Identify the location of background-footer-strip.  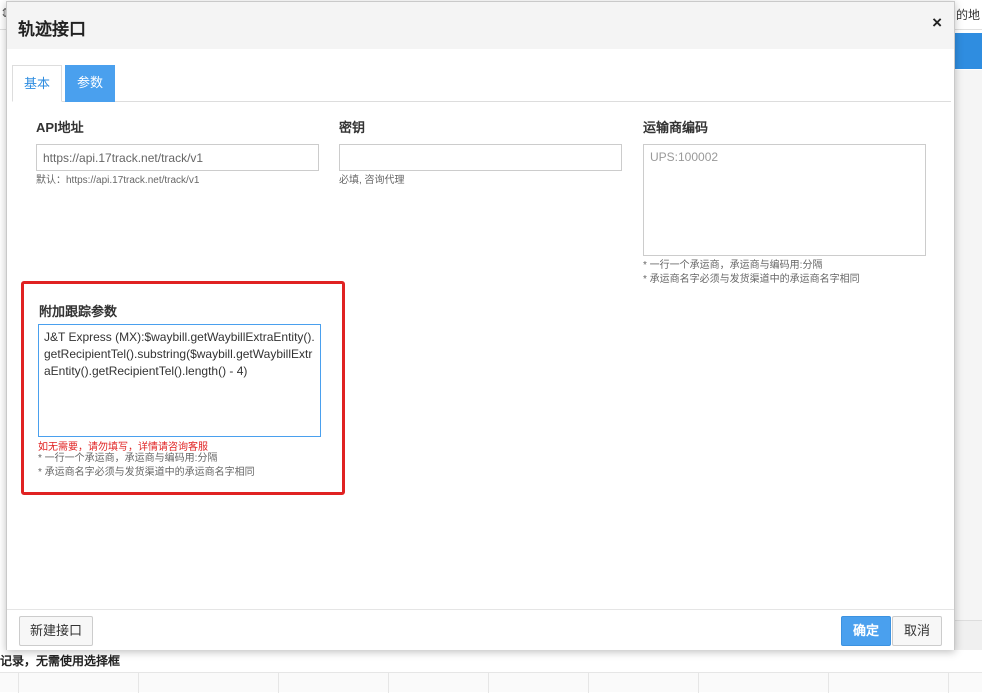
(968, 635).